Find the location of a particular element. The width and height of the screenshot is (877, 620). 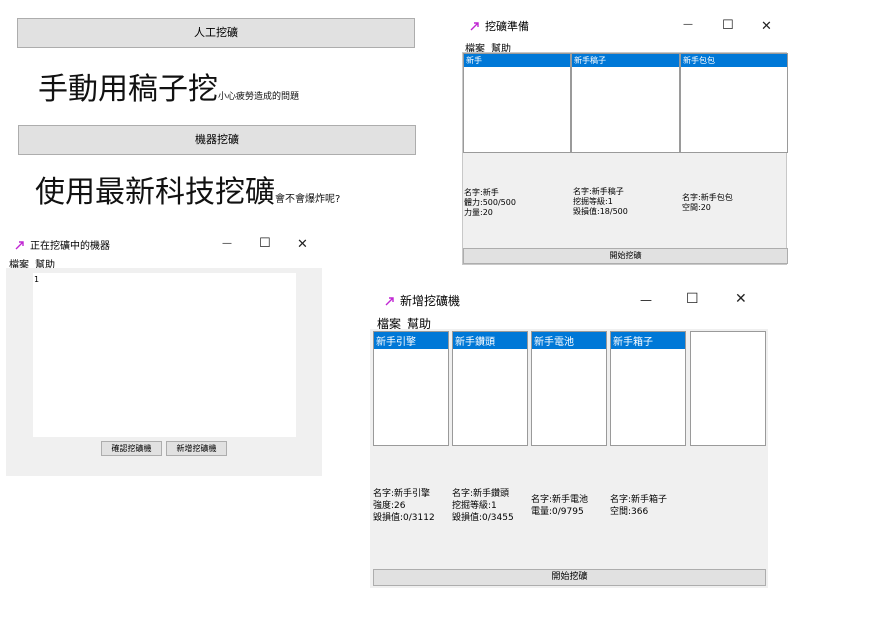

manual-heading-sub: 小心疲勞造成的問題 is located at coordinates (259, 97).